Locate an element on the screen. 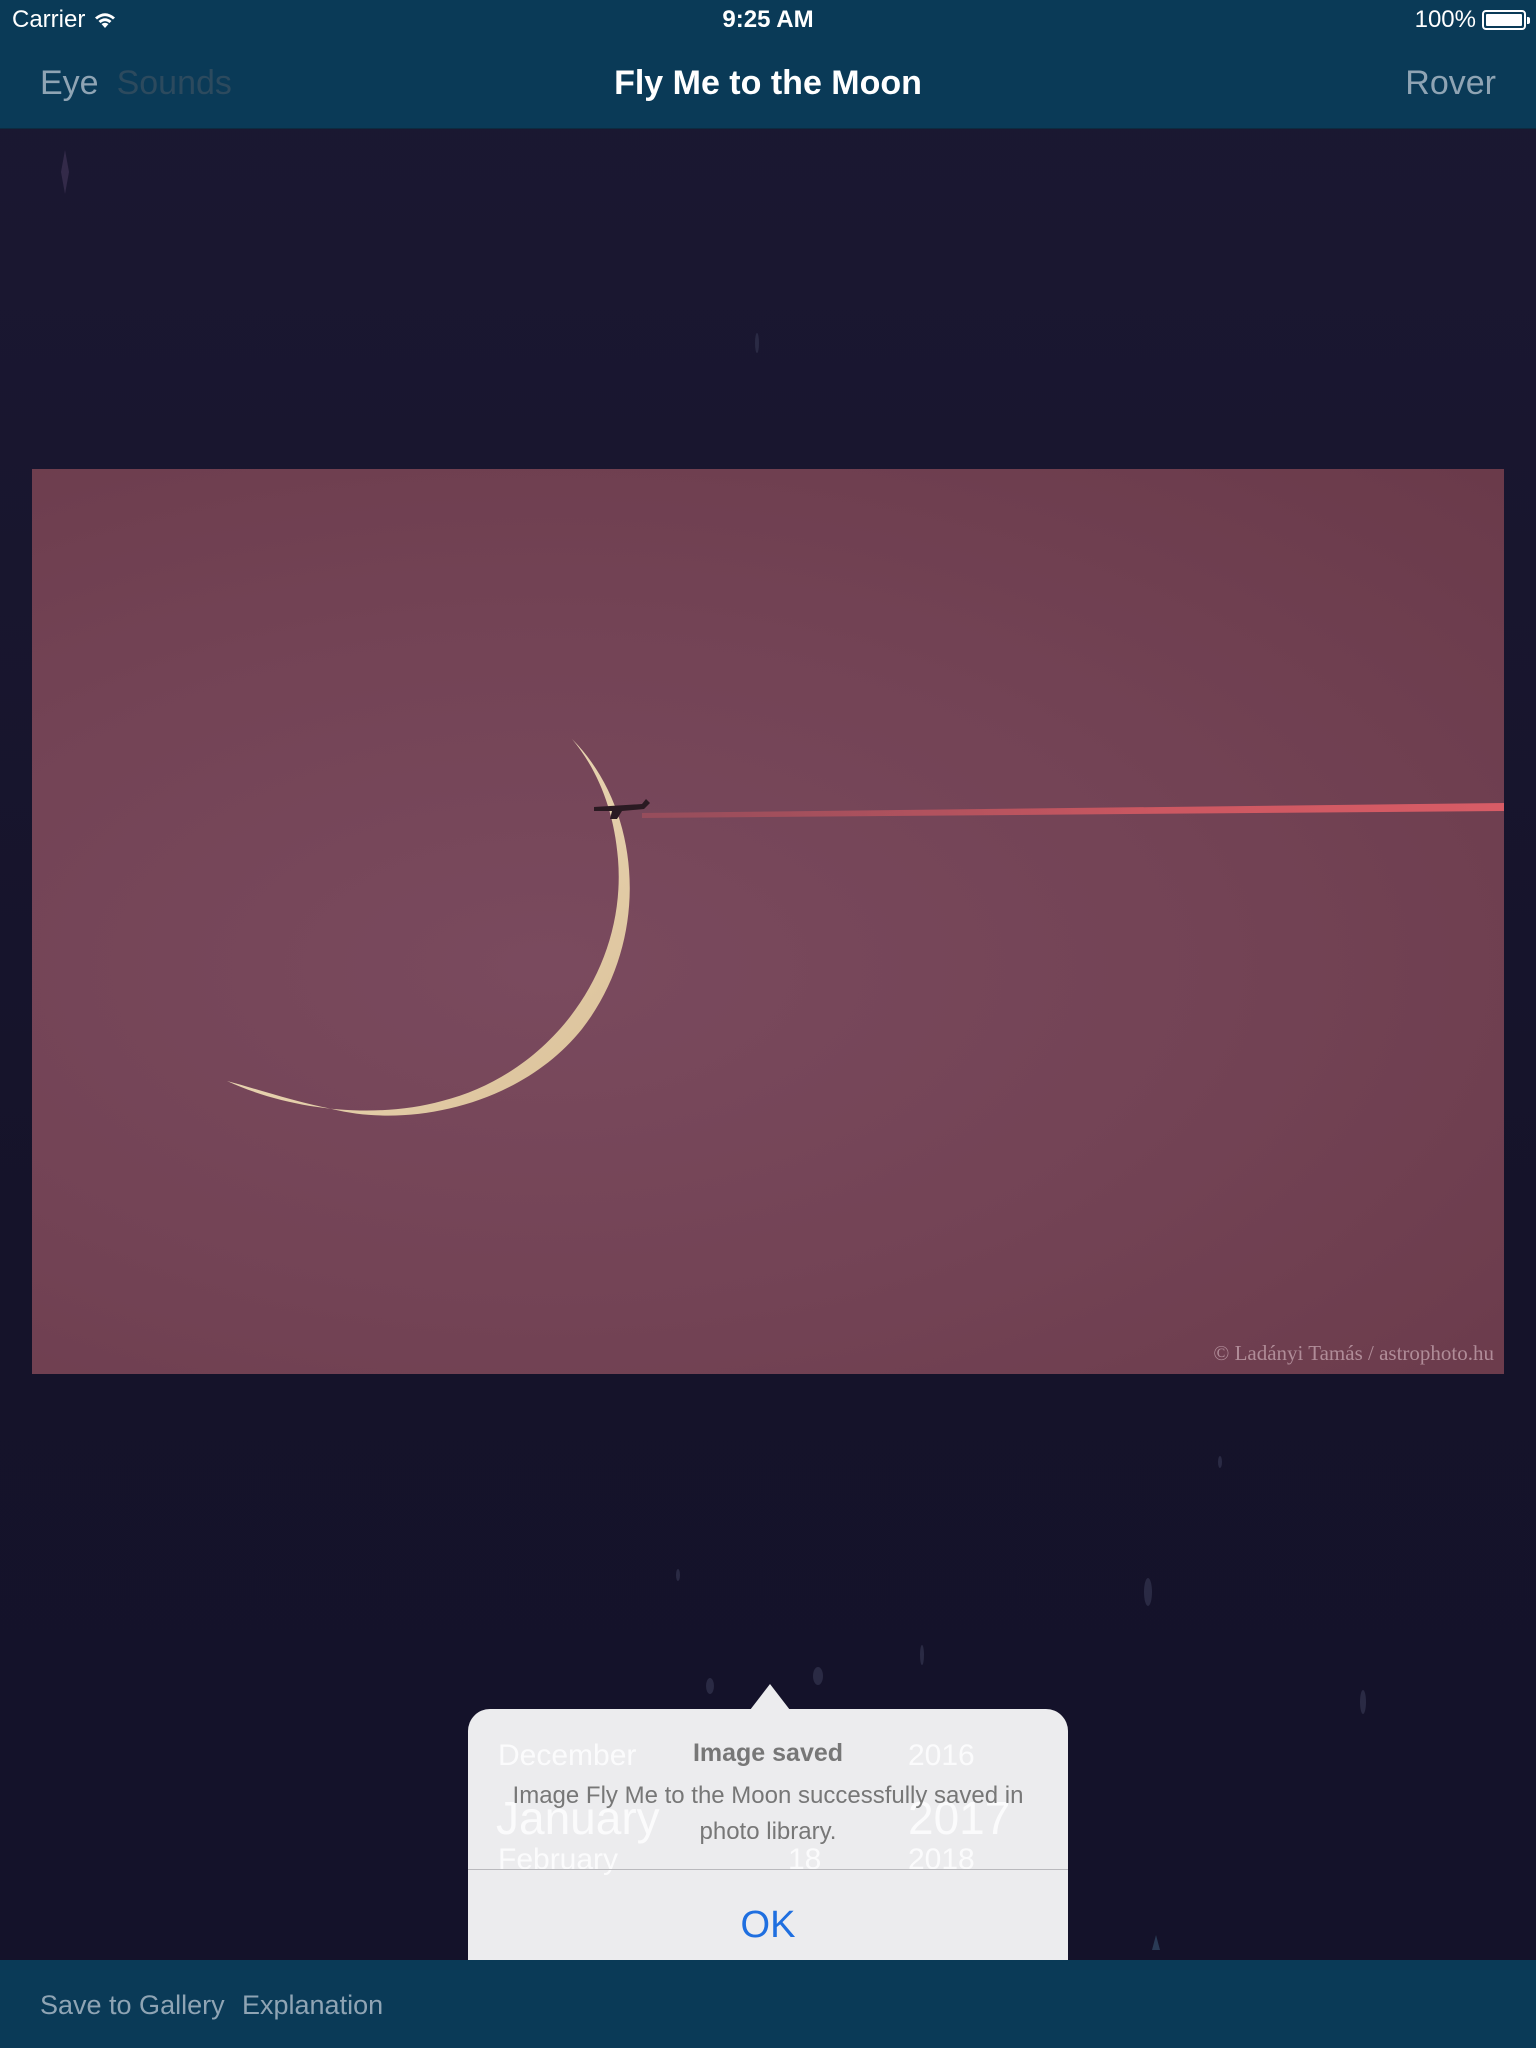  contrail is located at coordinates (1073, 810).